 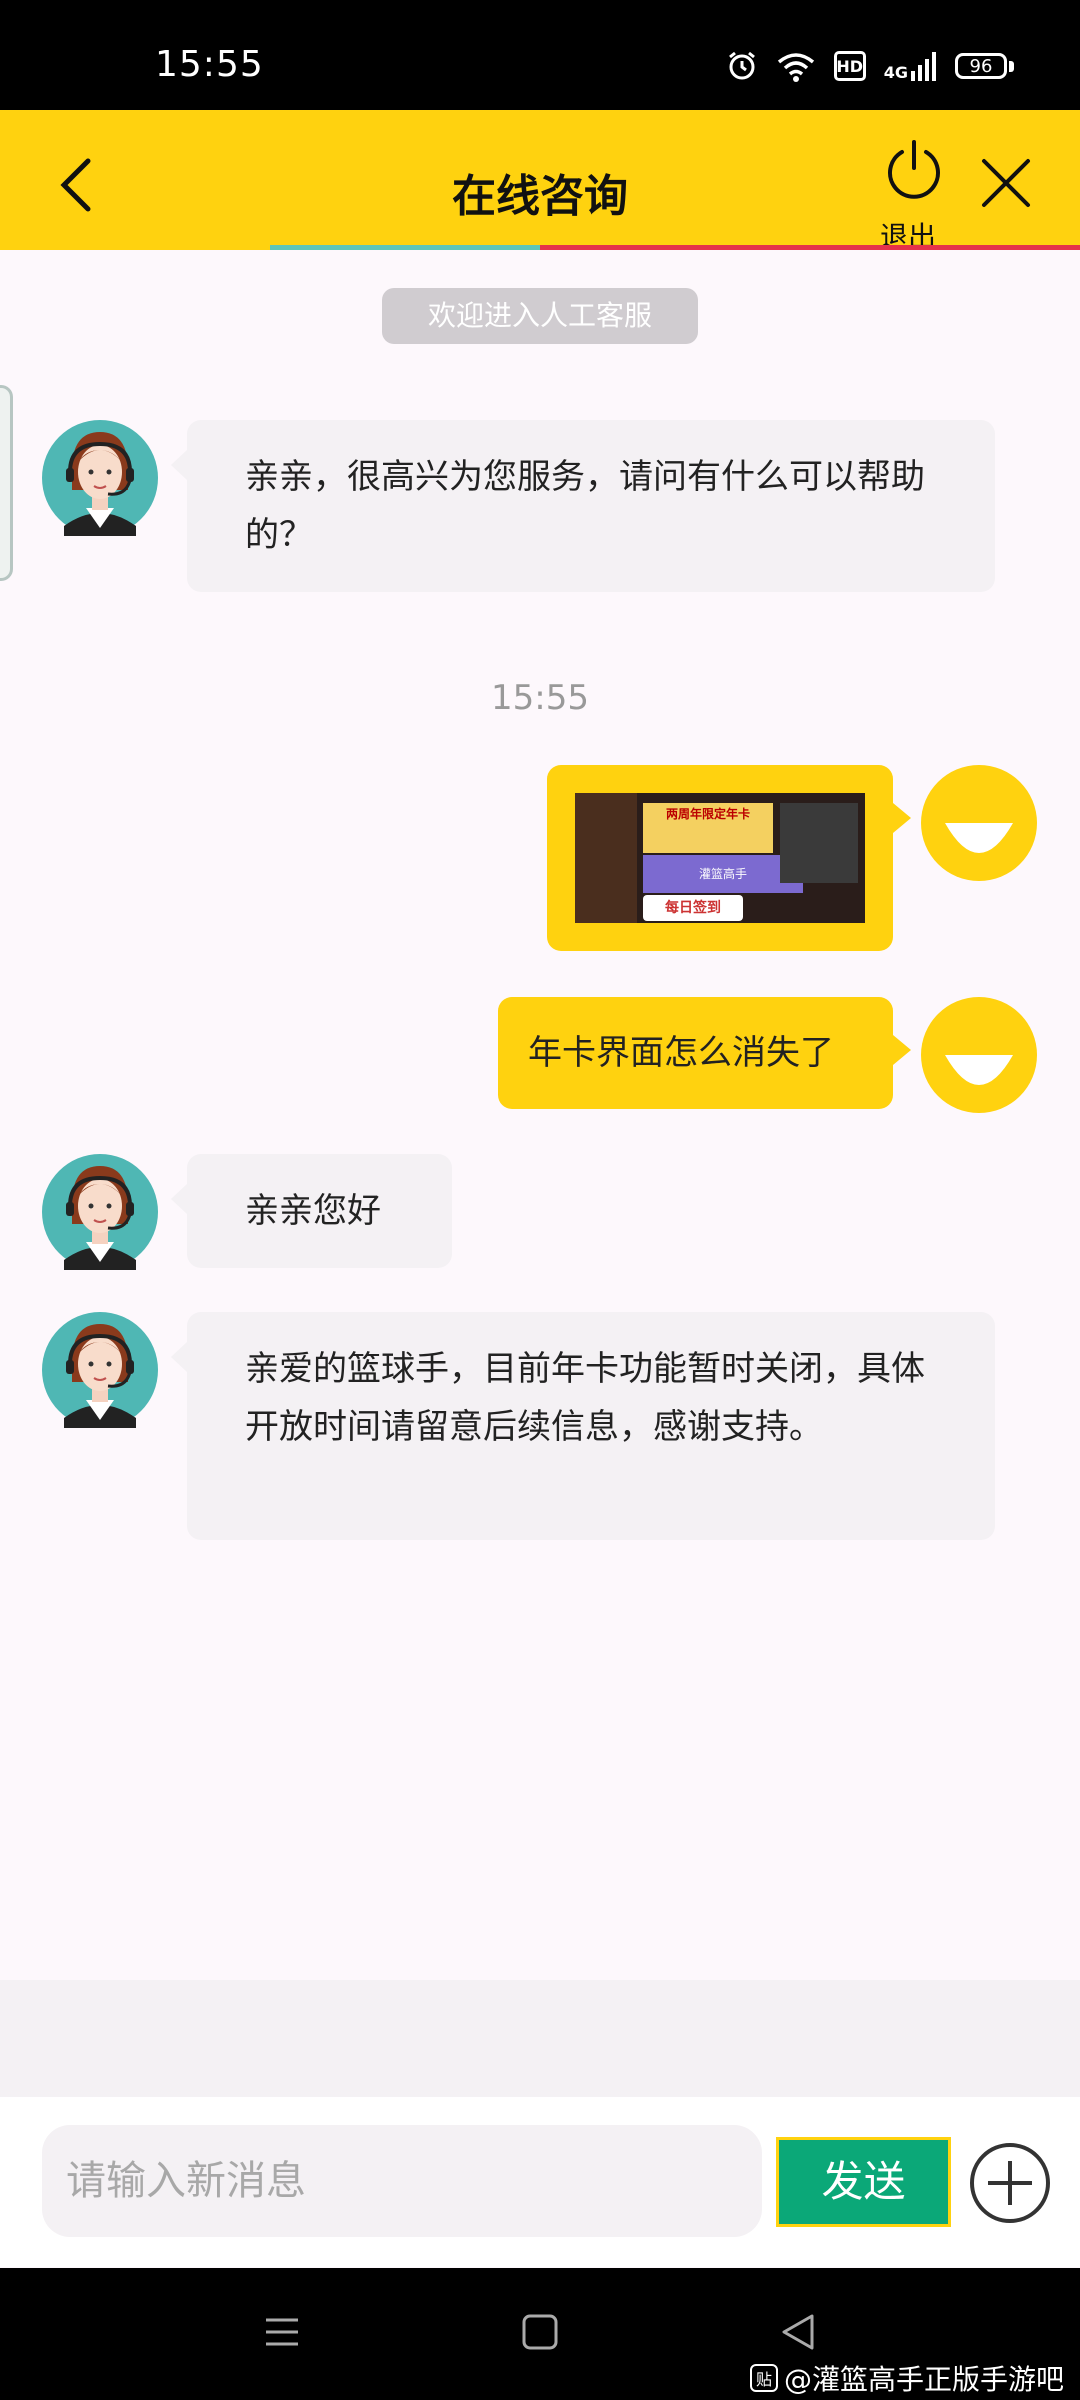 I want to click on battery-icon: 96, so click(x=984, y=66).